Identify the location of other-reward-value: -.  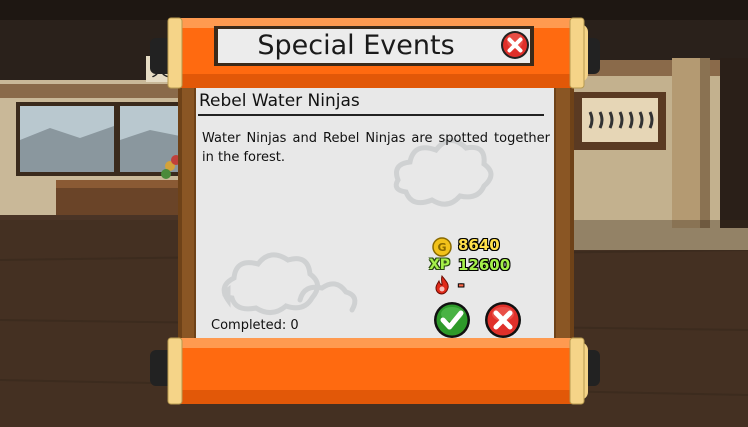
(461, 285).